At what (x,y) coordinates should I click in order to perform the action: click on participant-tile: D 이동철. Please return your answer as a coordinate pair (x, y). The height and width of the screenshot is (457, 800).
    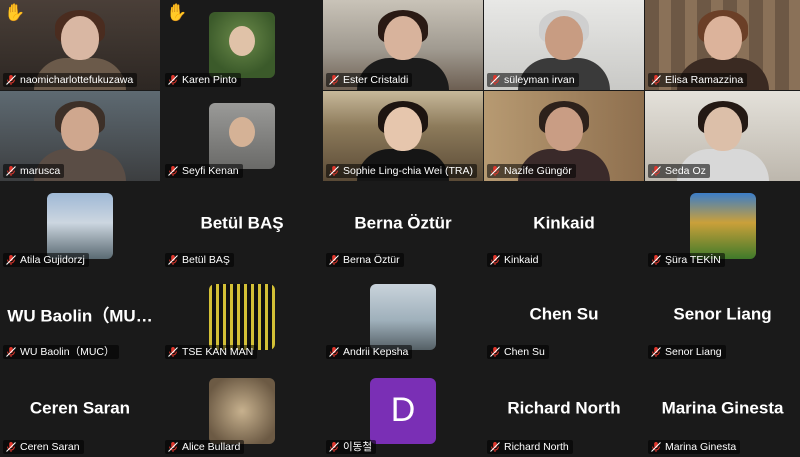
    Looking at the image, I should click on (403, 410).